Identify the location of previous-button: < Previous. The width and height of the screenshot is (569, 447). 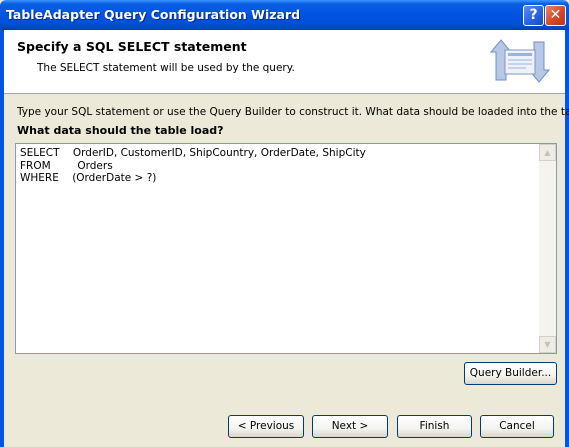
(266, 426).